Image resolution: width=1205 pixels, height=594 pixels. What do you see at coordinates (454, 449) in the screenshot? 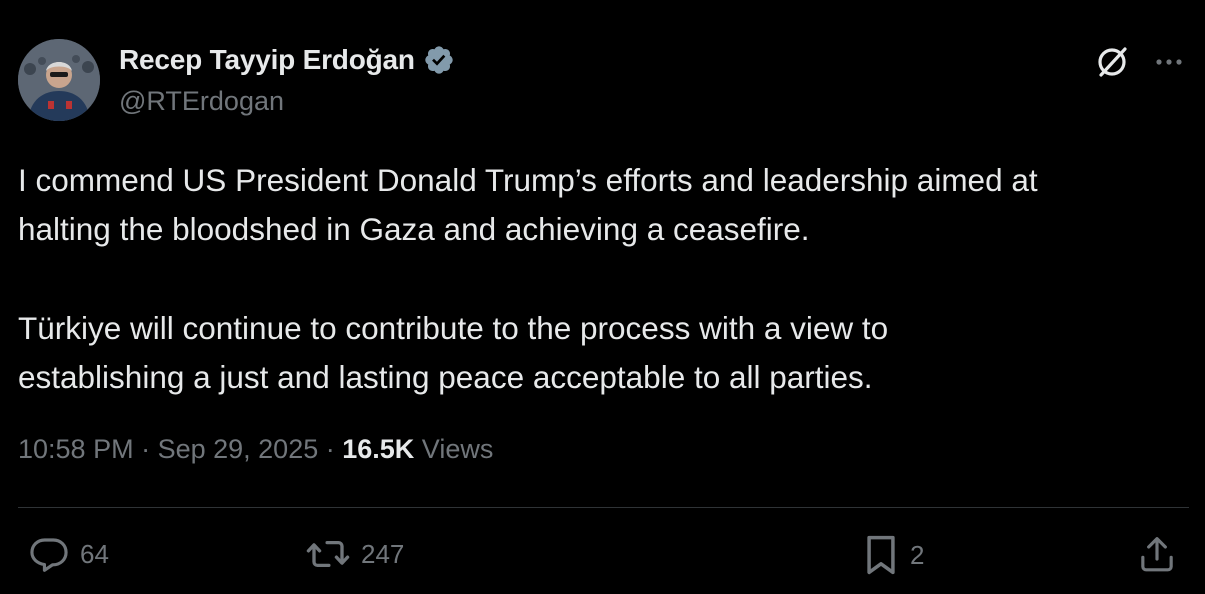
I see `views-label: Views` at bounding box center [454, 449].